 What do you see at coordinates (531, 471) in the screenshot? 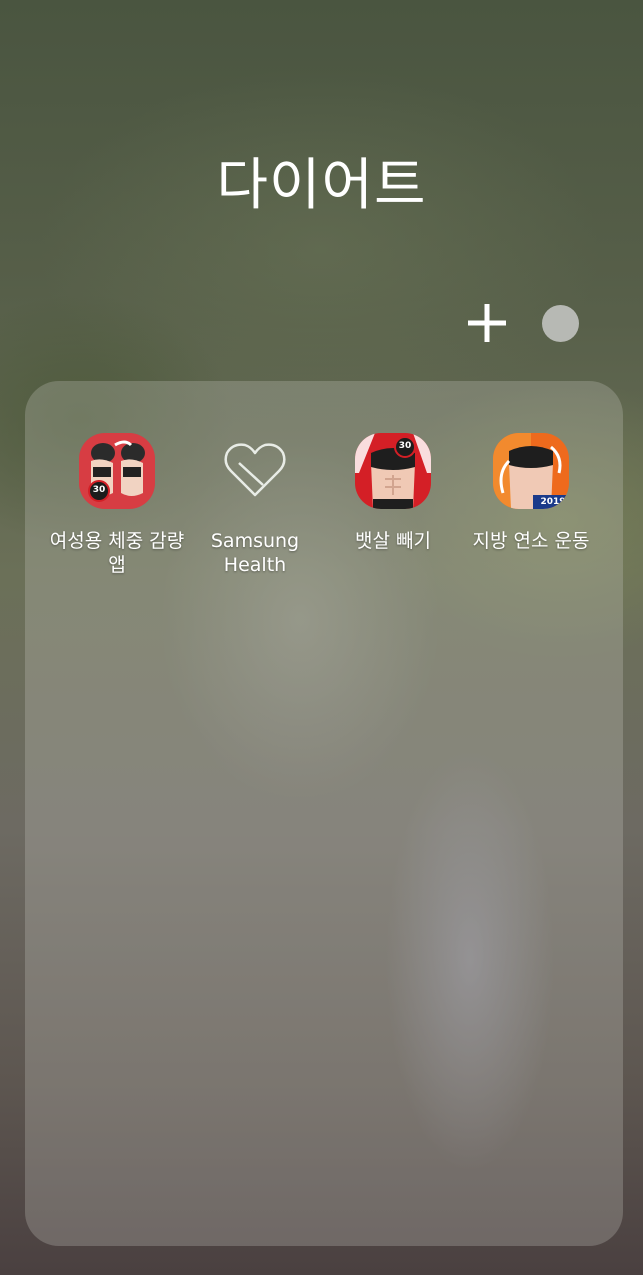
I see `fat-burning-workout-icon: 2019` at bounding box center [531, 471].